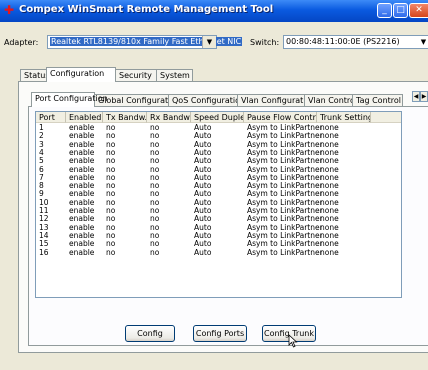 Image resolution: width=428 pixels, height=370 pixels. What do you see at coordinates (21, 42) in the screenshot?
I see `adapter-label: Adapter:` at bounding box center [21, 42].